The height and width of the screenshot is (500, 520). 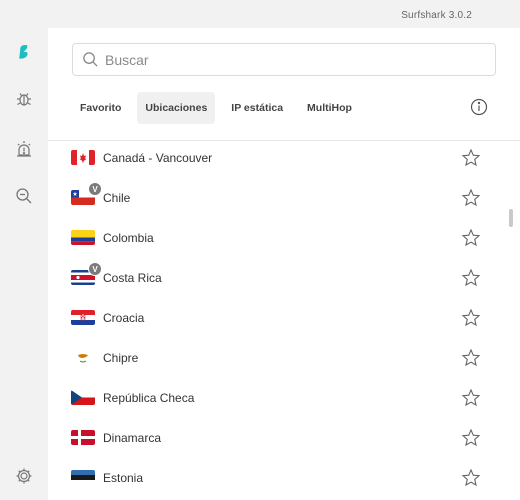 What do you see at coordinates (24, 99) in the screenshot?
I see `bug-icon` at bounding box center [24, 99].